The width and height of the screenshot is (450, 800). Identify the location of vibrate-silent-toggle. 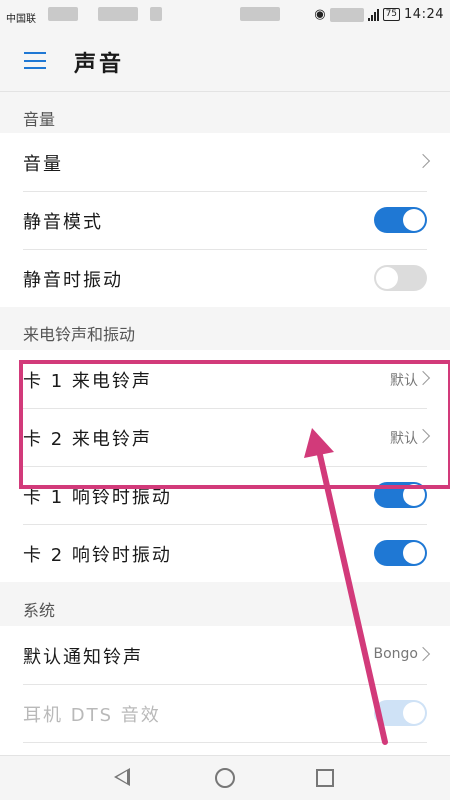
(400, 278).